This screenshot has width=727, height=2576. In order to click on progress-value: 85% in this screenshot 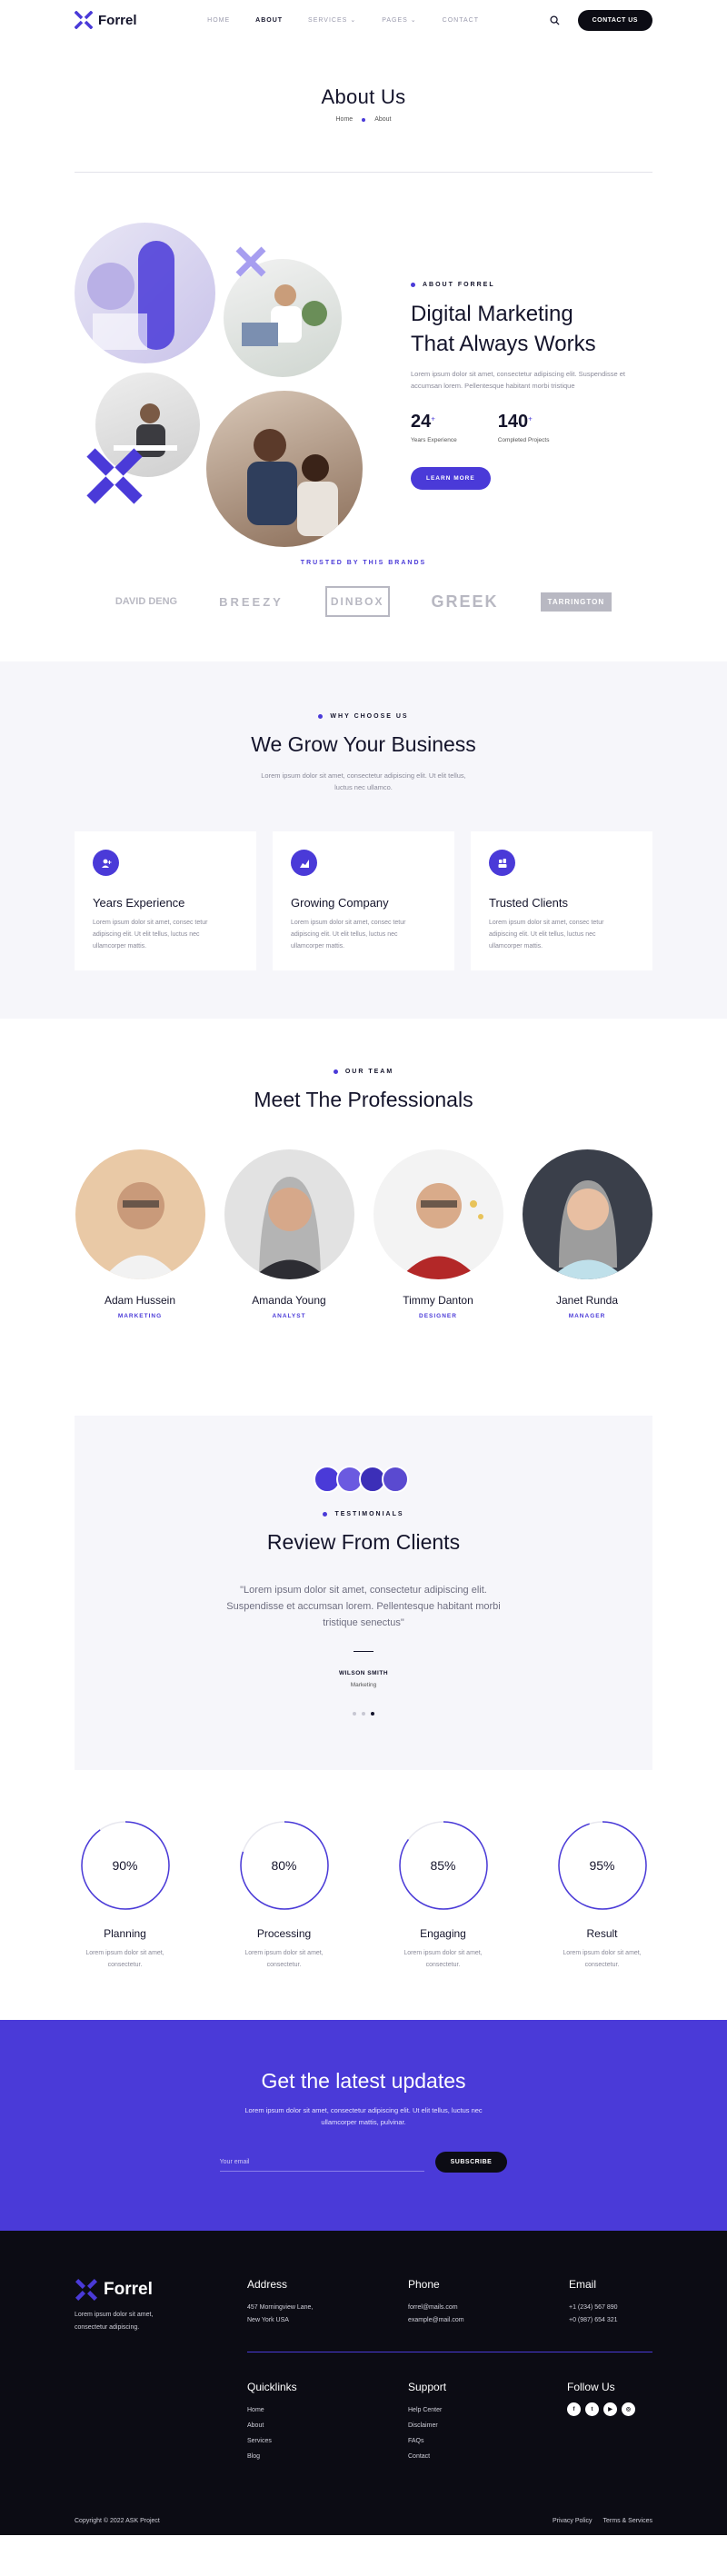, I will do `click(443, 1866)`.